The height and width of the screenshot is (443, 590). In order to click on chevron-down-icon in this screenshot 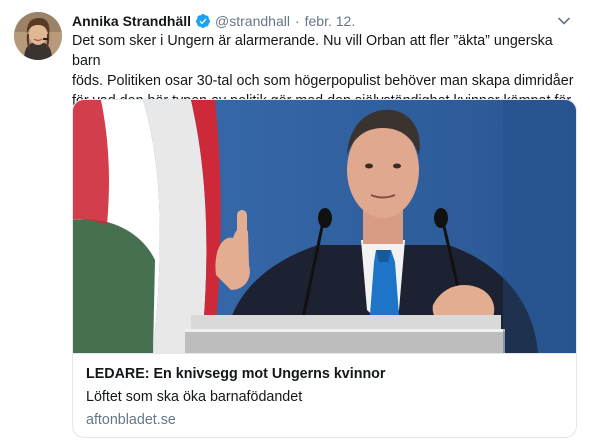, I will do `click(564, 21)`.